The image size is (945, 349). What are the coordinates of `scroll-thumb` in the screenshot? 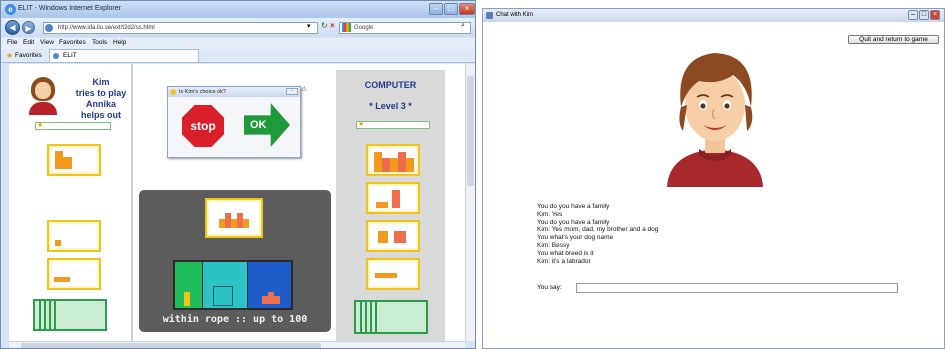 It's located at (470, 131).